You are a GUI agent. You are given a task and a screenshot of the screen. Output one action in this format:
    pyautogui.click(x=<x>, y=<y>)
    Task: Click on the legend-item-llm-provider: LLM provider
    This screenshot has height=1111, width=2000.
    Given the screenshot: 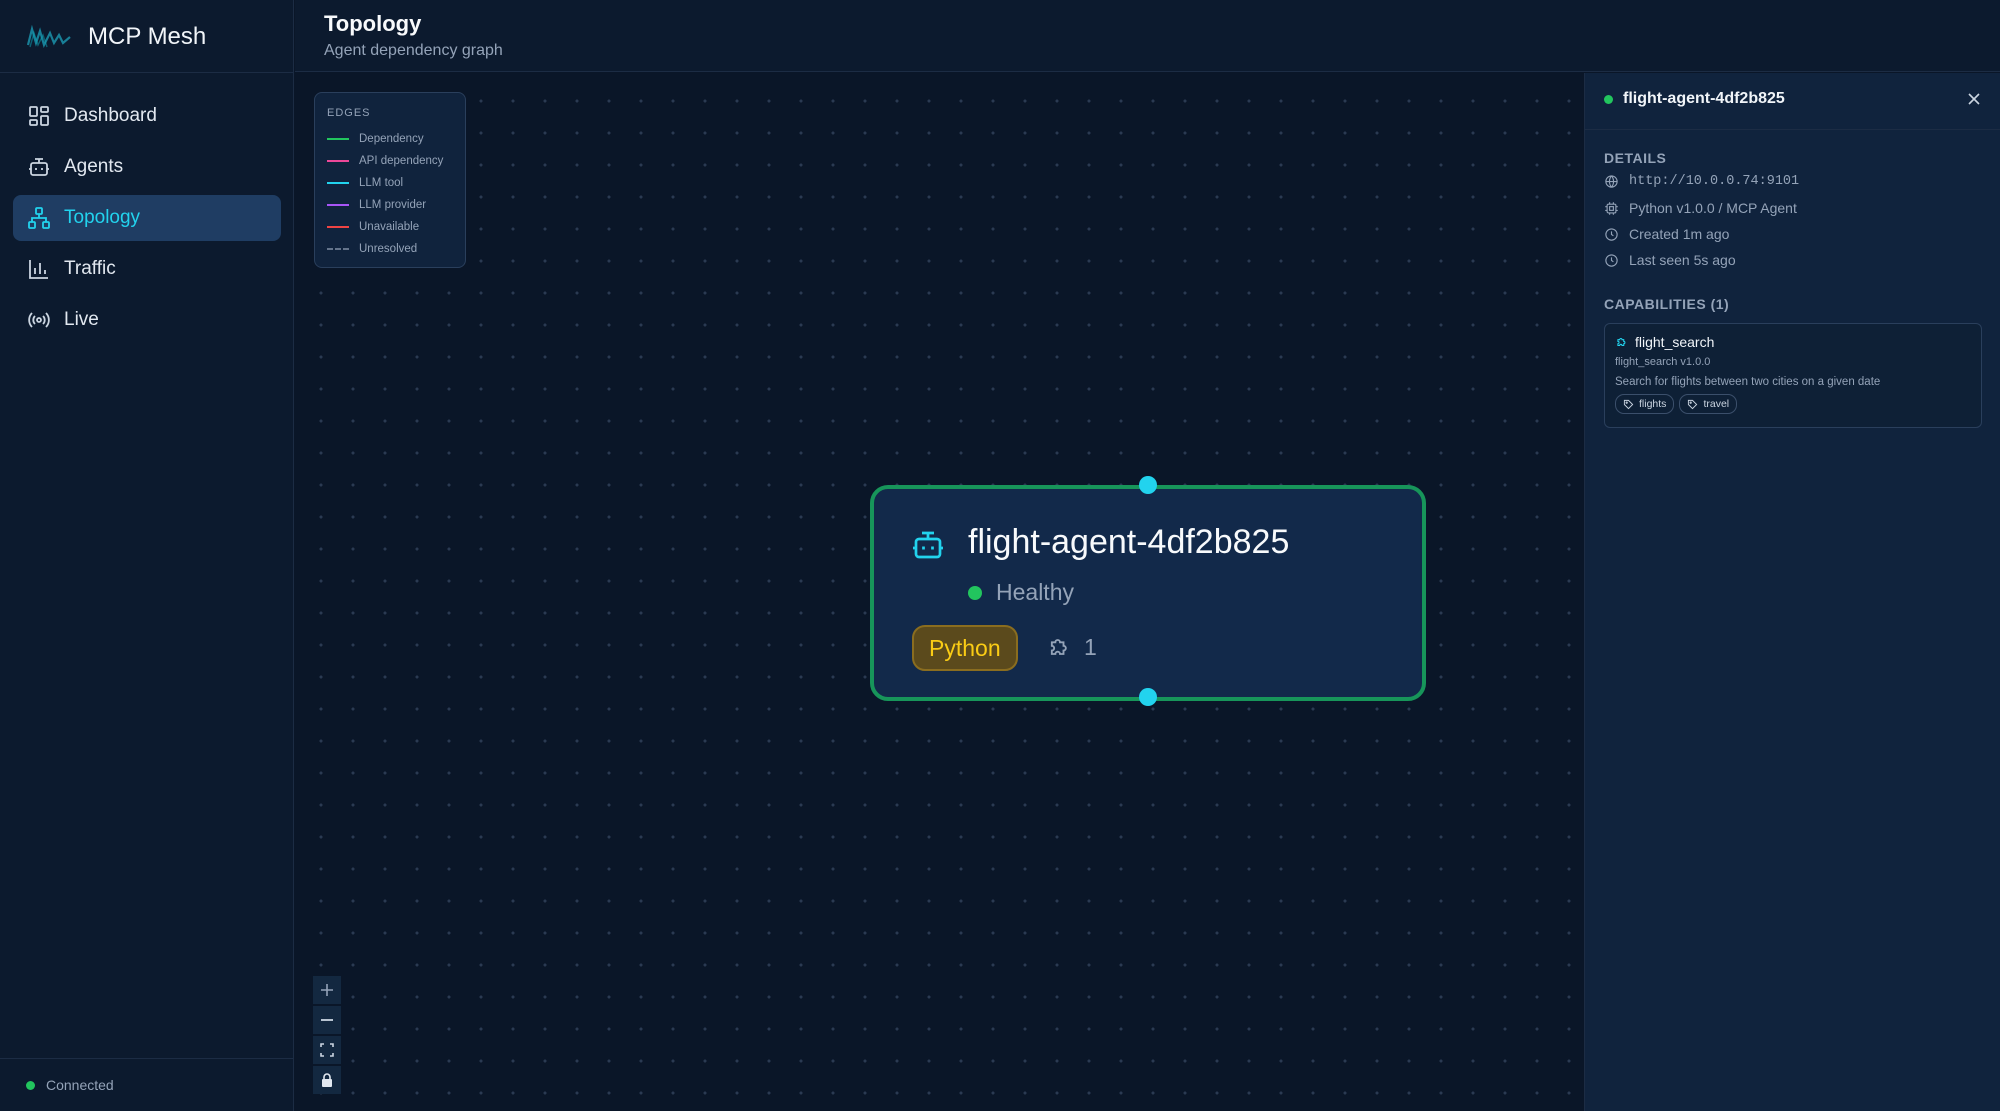 What is the action you would take?
    pyautogui.click(x=390, y=205)
    